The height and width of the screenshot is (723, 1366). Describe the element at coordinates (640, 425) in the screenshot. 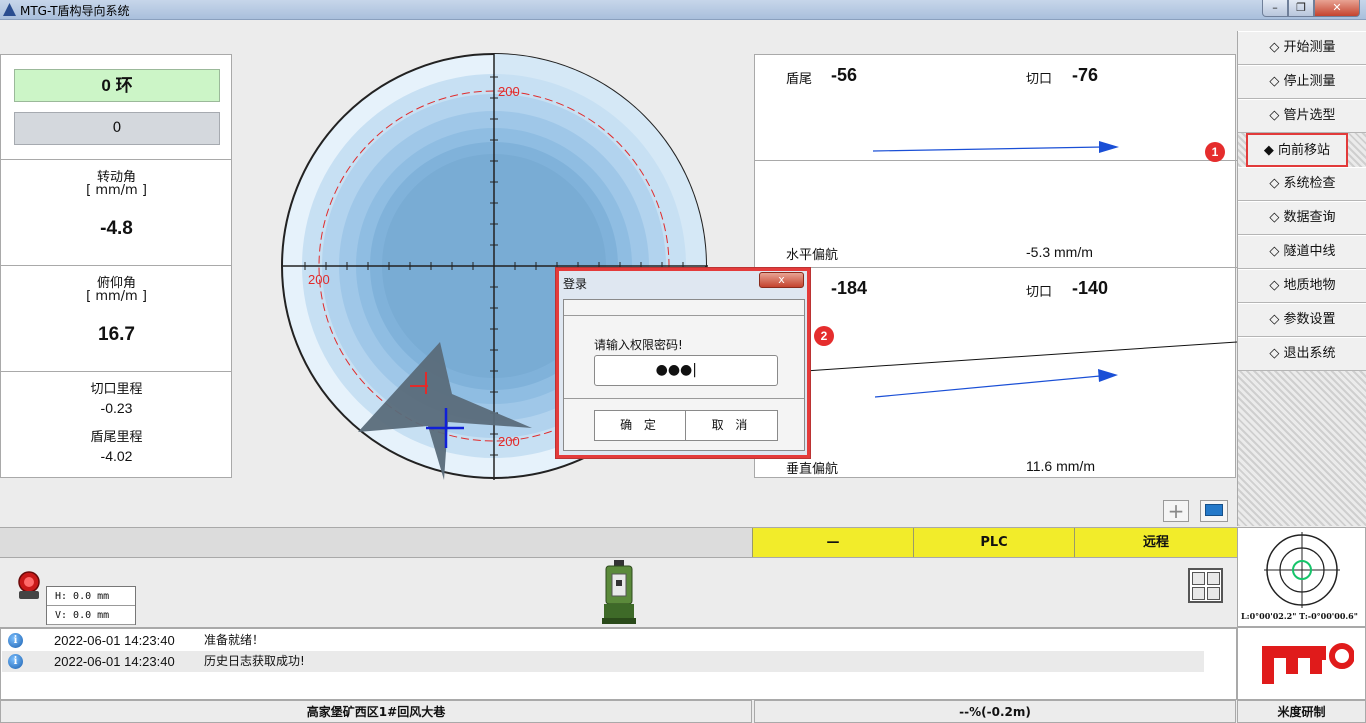

I see `ok-button: 确 定` at that location.